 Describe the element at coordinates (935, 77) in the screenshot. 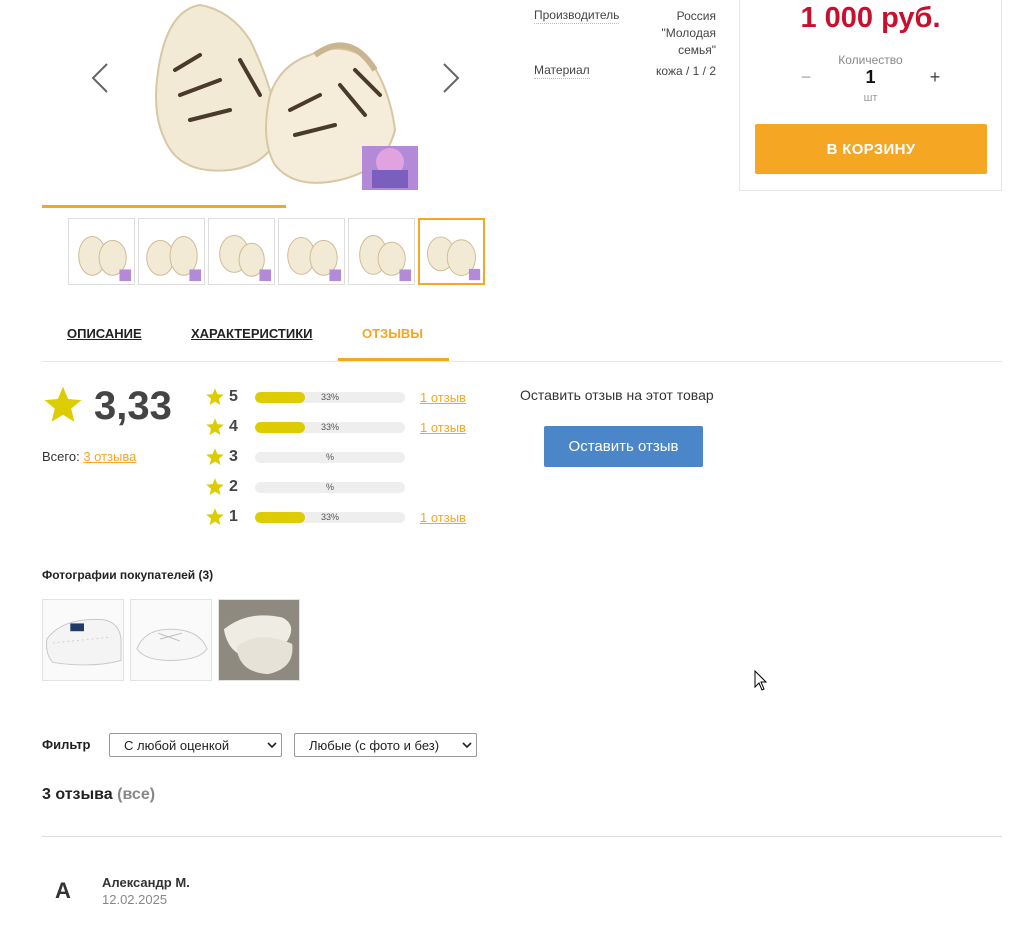

I see `quantity-increase-button: +` at that location.